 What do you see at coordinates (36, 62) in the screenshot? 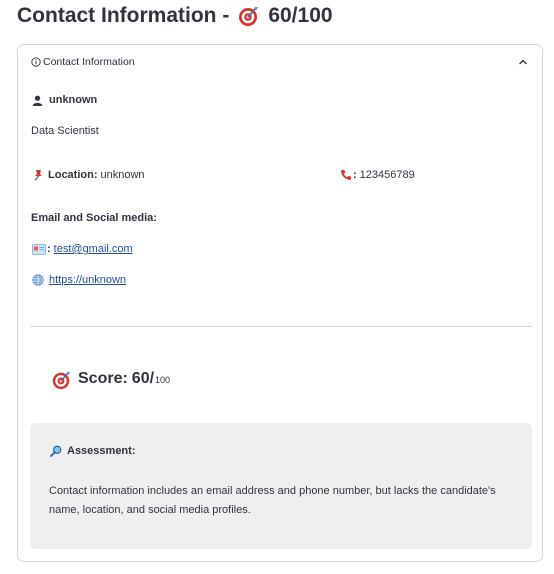
I see `info-icon` at bounding box center [36, 62].